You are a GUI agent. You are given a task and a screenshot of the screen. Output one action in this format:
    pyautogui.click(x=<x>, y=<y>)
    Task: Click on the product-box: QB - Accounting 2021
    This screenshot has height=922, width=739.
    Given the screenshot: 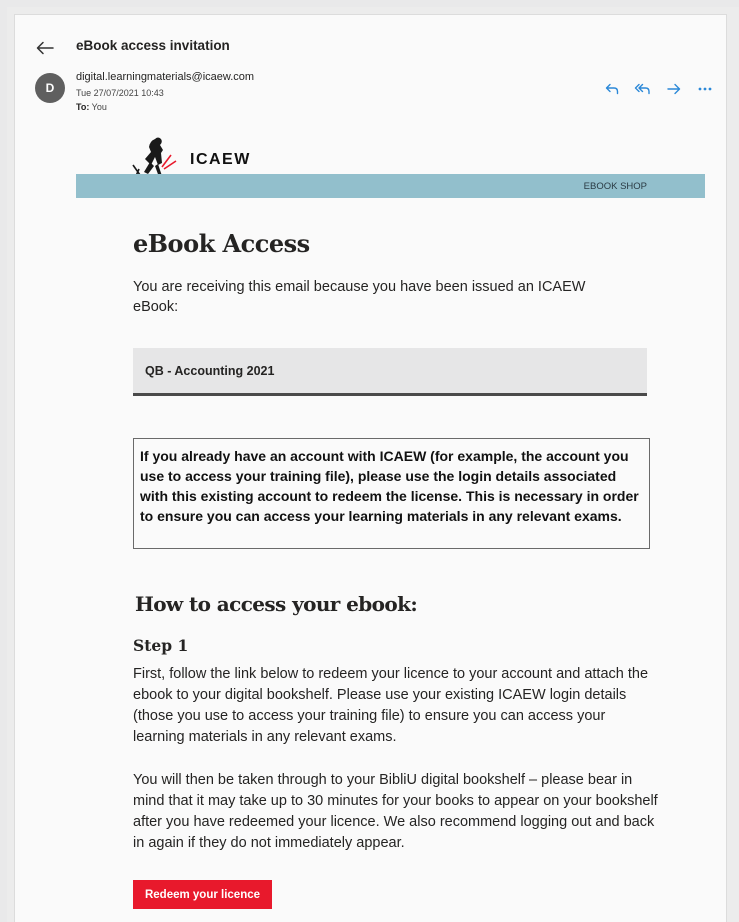 What is the action you would take?
    pyautogui.click(x=390, y=372)
    